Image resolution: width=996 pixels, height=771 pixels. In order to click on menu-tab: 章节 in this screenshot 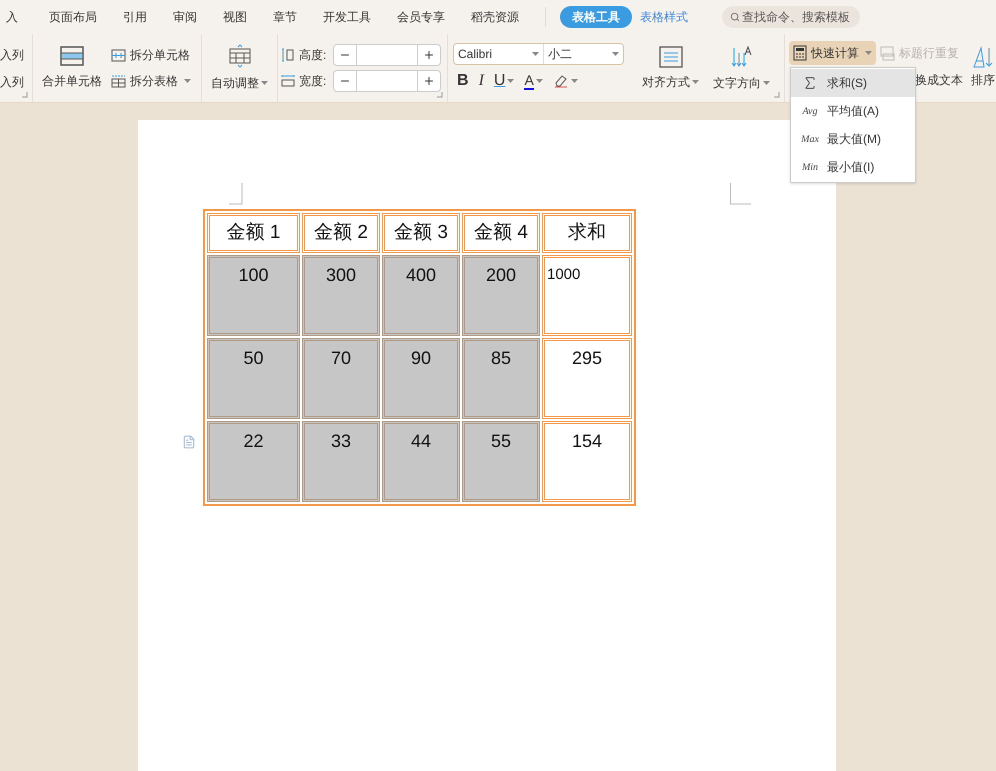, I will do `click(285, 17)`.